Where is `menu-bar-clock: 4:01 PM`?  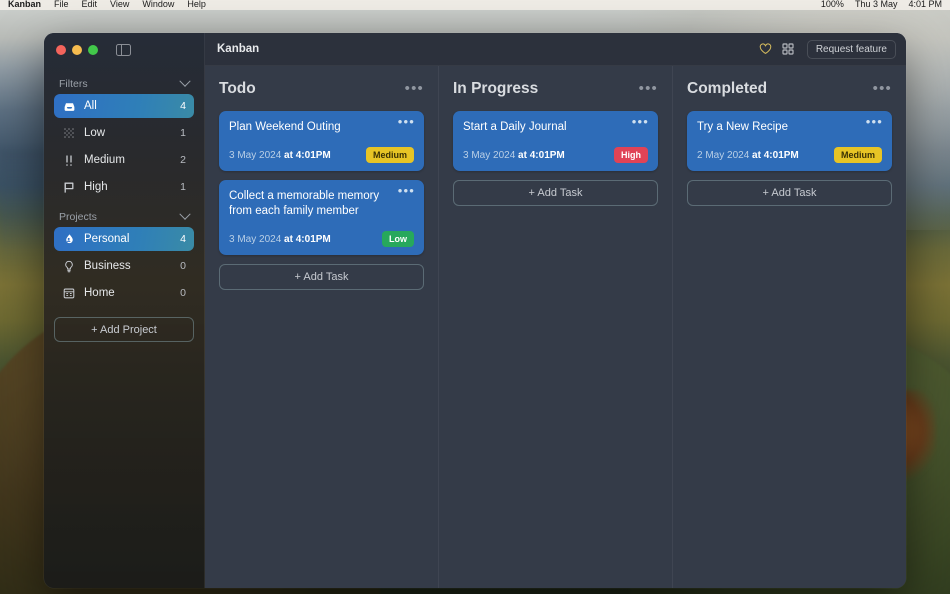 menu-bar-clock: 4:01 PM is located at coordinates (925, 4).